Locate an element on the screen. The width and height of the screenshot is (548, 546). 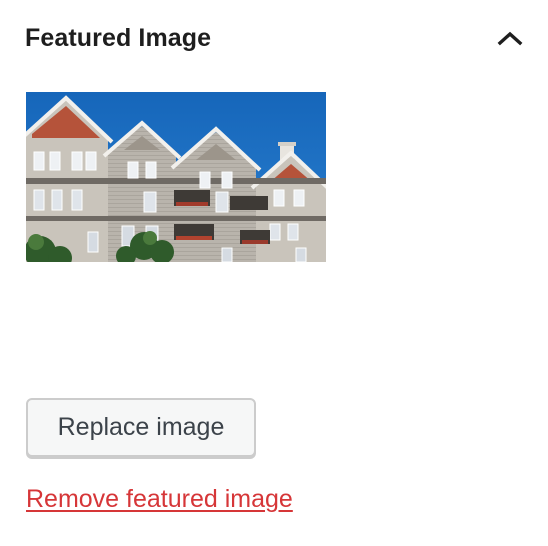
panel-title: Featured Image is located at coordinates (118, 37).